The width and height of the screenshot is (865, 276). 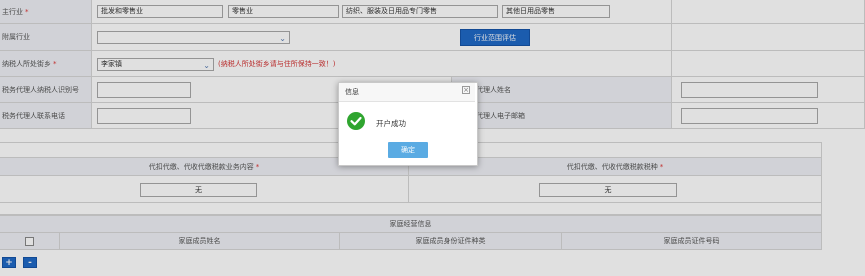 What do you see at coordinates (408, 150) in the screenshot?
I see `confirm-button: 确定` at bounding box center [408, 150].